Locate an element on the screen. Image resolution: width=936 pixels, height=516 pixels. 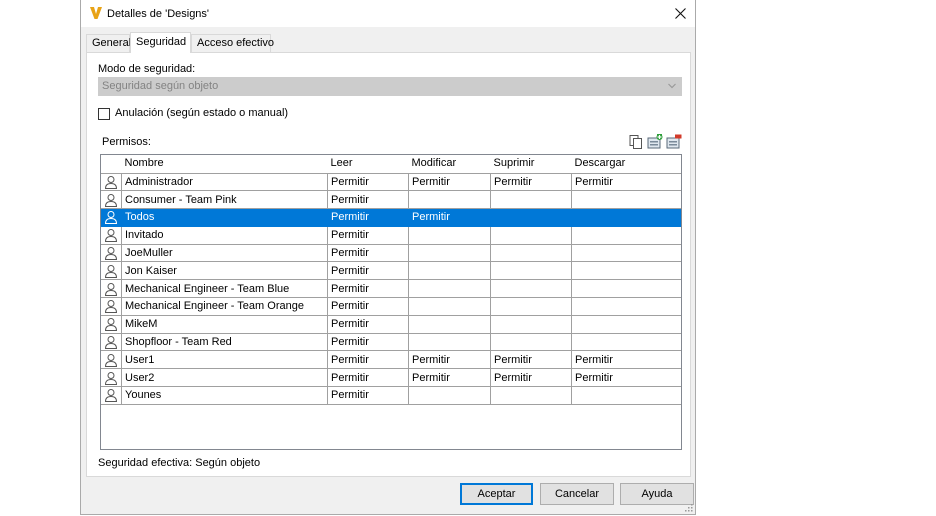
table-row: Todos Permitir Permitir is located at coordinates (391, 217).